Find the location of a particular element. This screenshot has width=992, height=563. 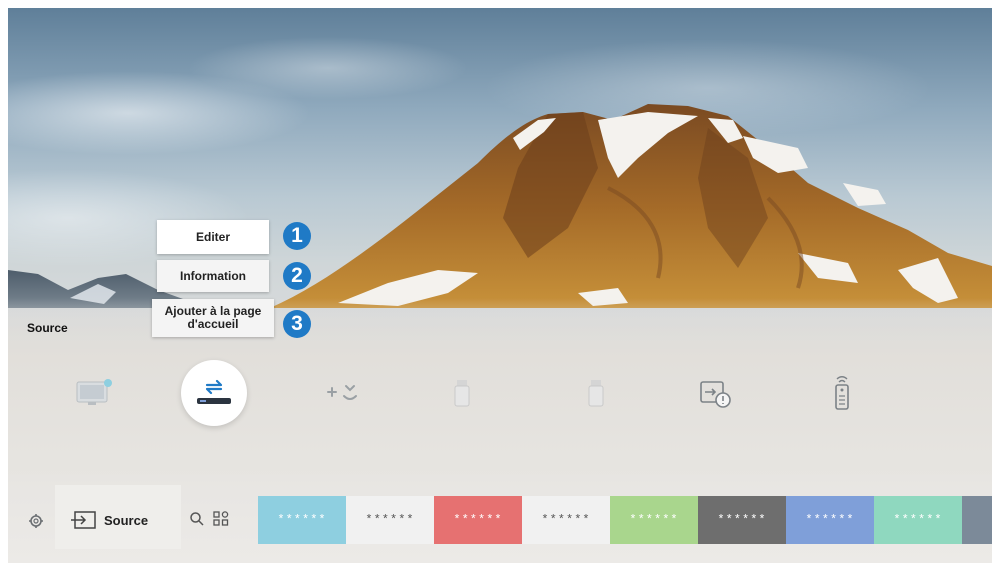

source-button-label: Source is located at coordinates (126, 520).